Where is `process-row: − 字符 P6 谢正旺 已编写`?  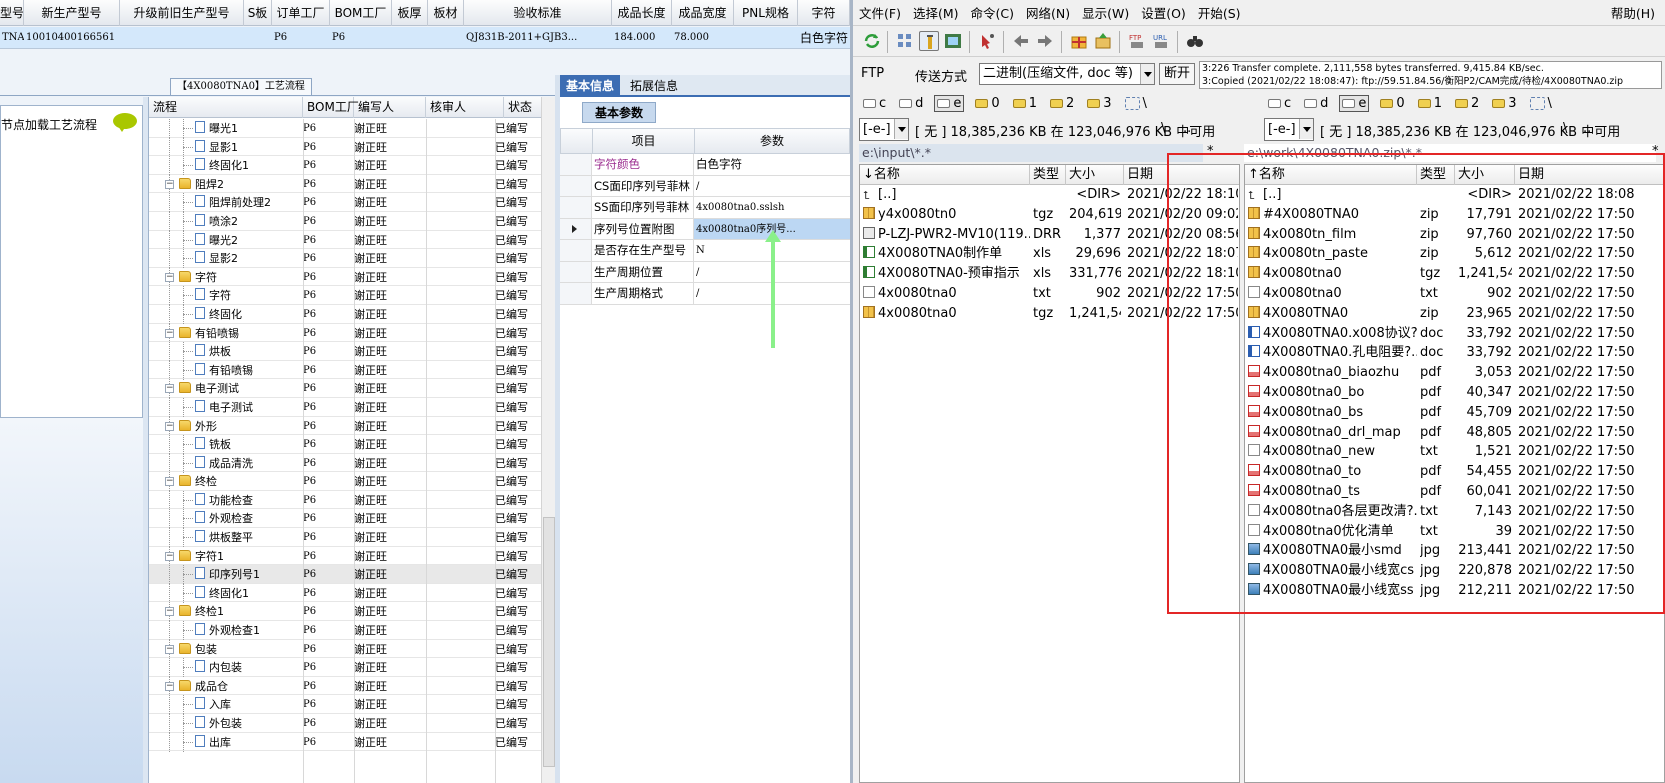
process-row: − 字符 P6 谢正旺 已编写 is located at coordinates (345, 277).